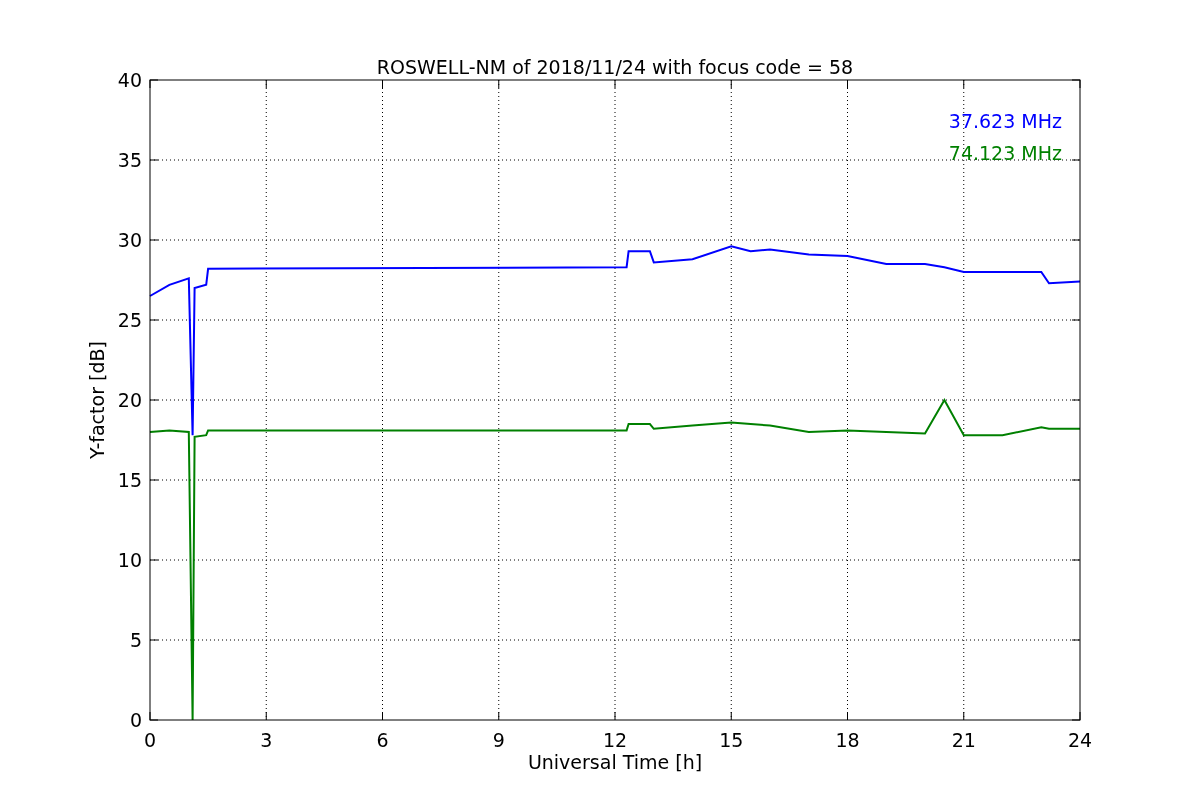 Image resolution: width=1200 pixels, height=800 pixels. I want to click on tick-label: 12, so click(615, 740).